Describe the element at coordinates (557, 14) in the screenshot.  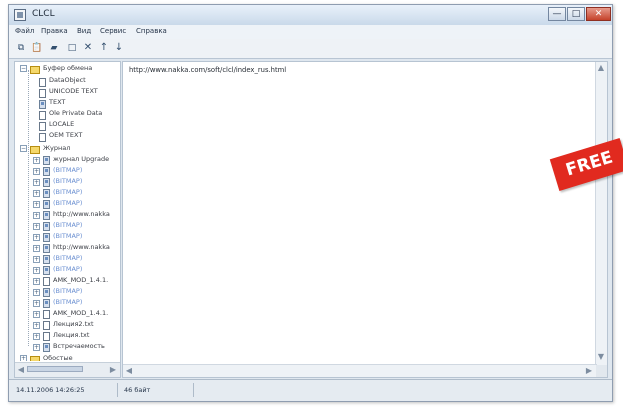
I see `minimize-button: —` at that location.